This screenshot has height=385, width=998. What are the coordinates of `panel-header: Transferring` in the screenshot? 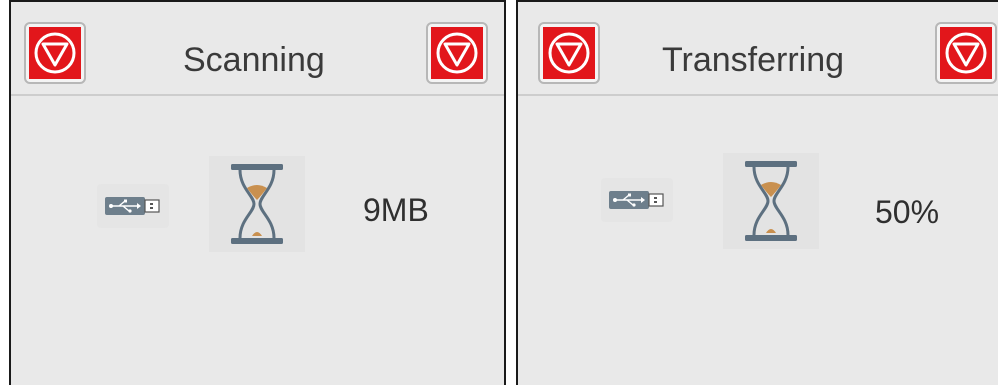 It's located at (758, 49).